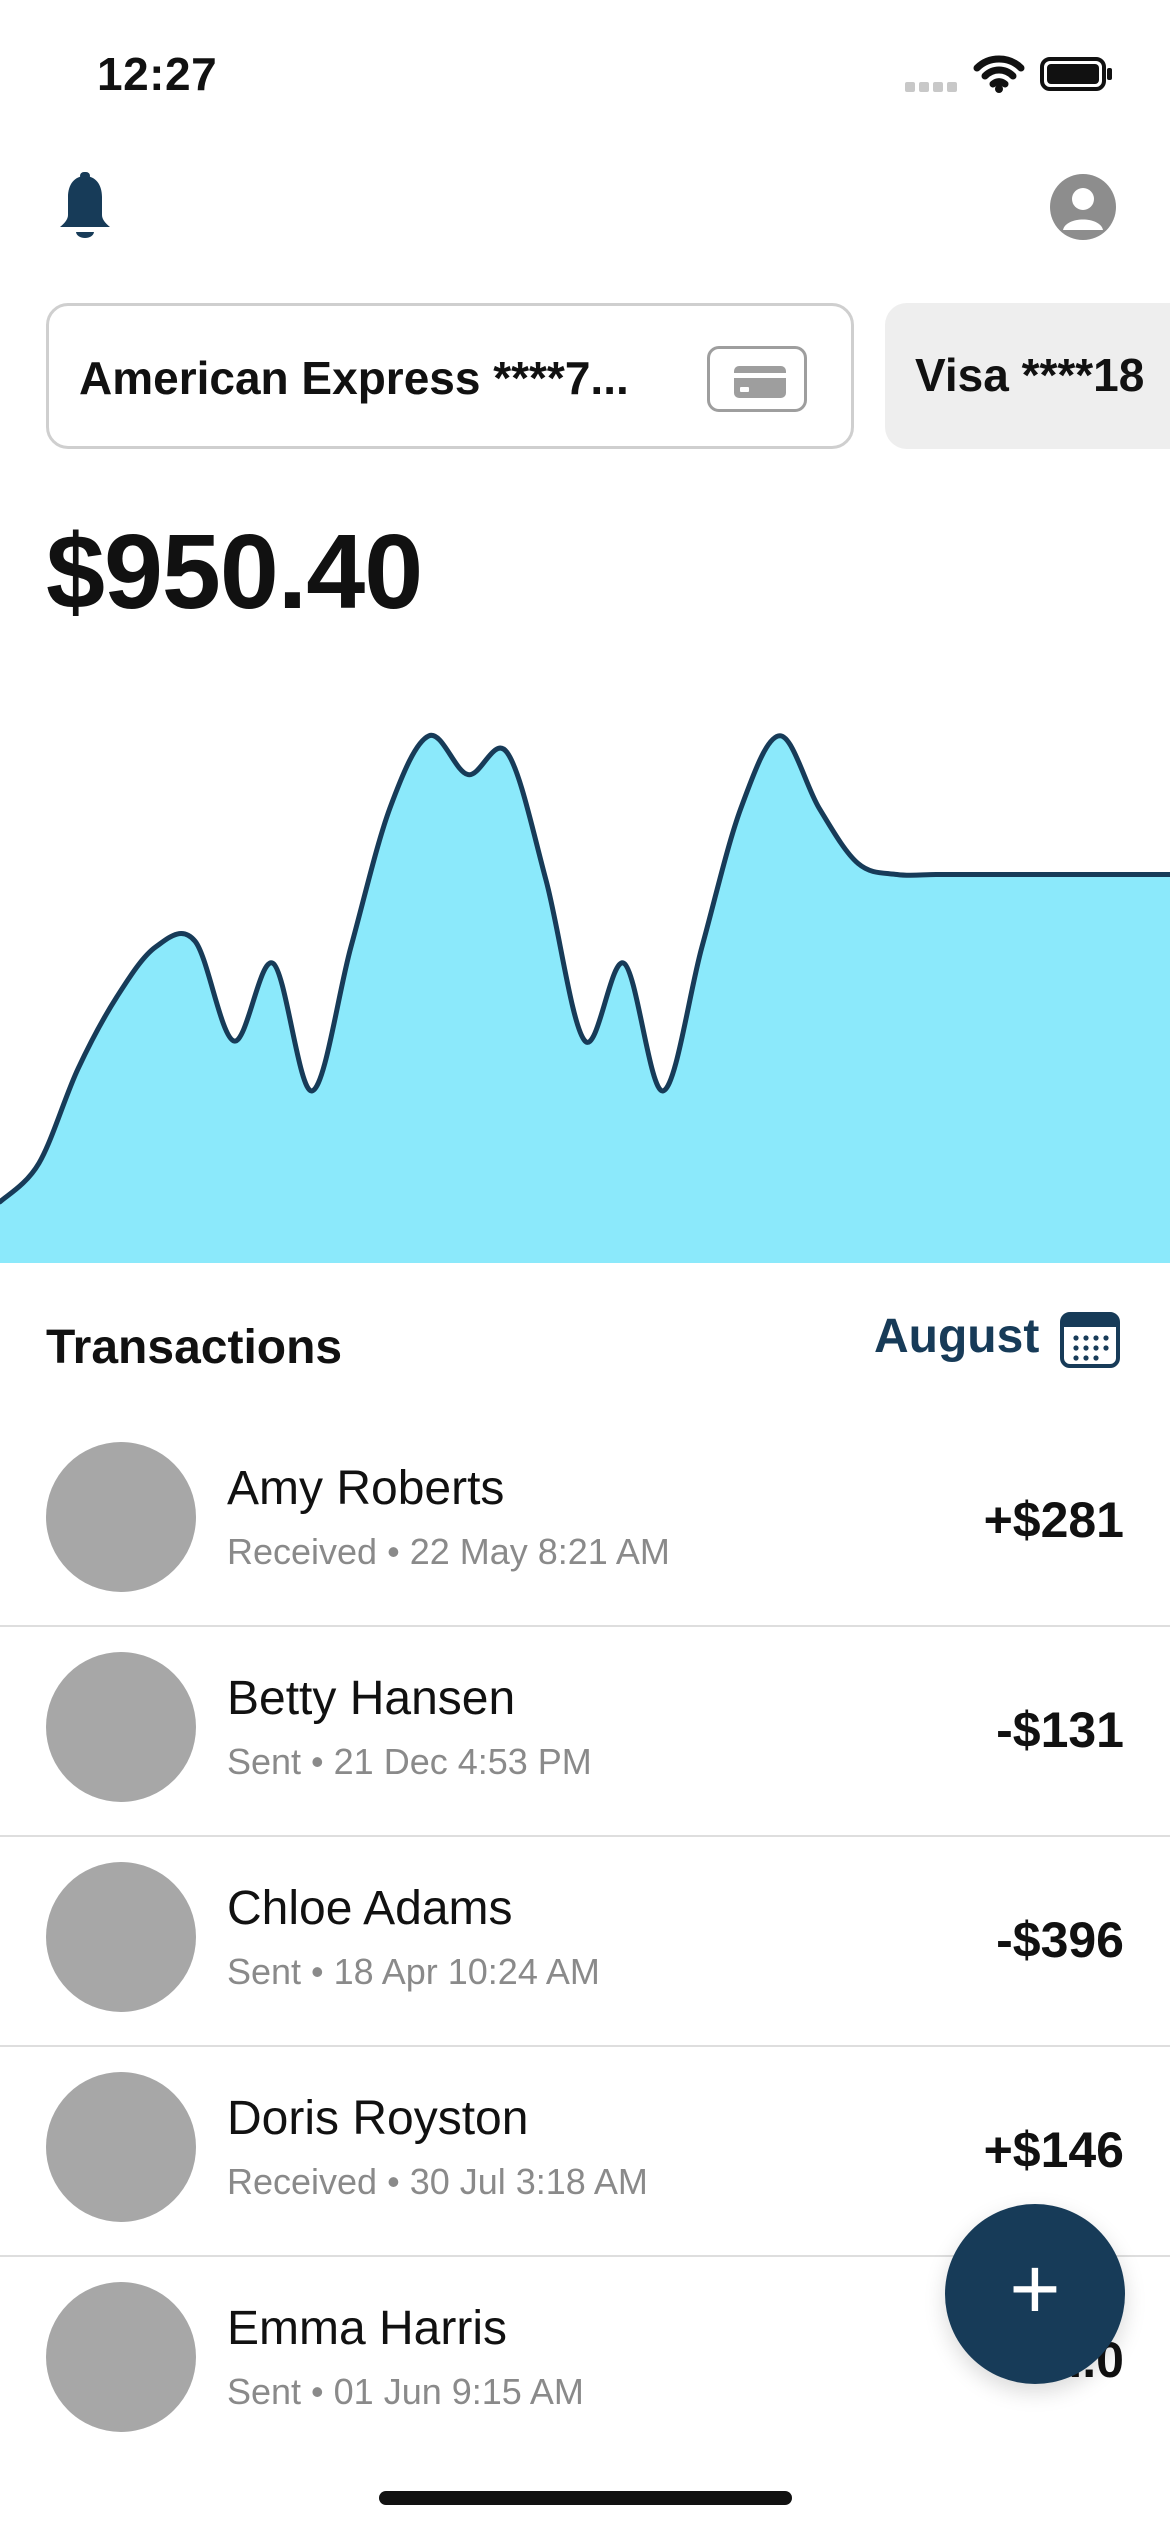 This screenshot has width=1170, height=2532. I want to click on person-icon, so click(1083, 209).